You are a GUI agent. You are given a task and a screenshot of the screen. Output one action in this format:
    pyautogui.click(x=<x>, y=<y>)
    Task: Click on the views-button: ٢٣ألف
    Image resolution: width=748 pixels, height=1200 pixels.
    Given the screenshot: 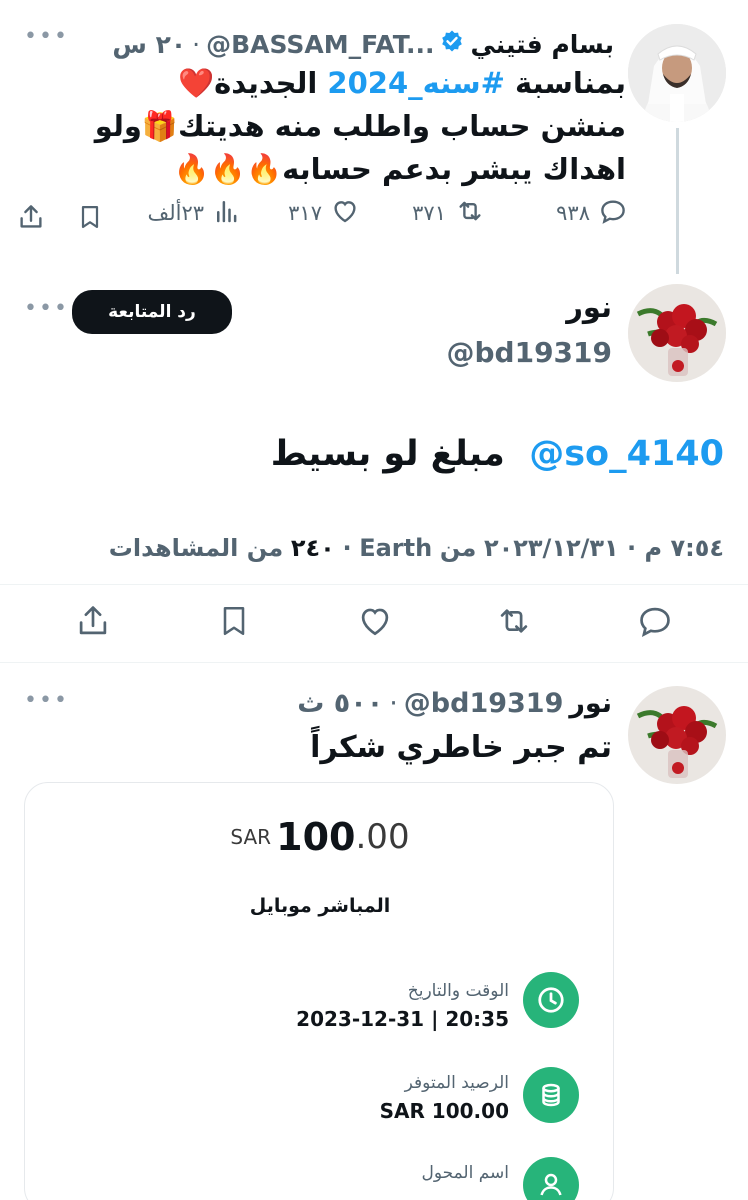 What is the action you would take?
    pyautogui.click(x=194, y=213)
    